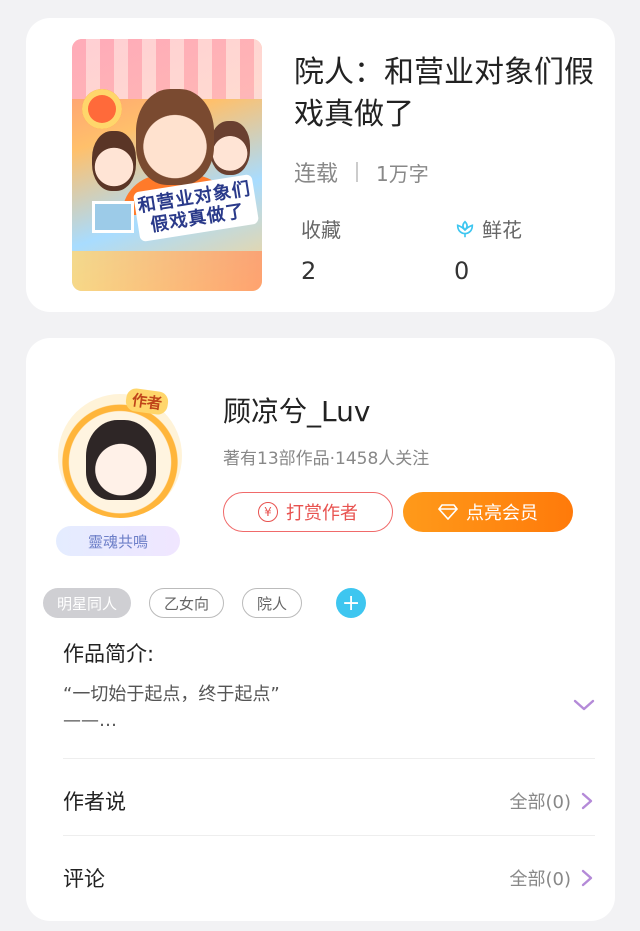 The width and height of the screenshot is (640, 931). What do you see at coordinates (321, 230) in the screenshot?
I see `favorites-label: 收藏` at bounding box center [321, 230].